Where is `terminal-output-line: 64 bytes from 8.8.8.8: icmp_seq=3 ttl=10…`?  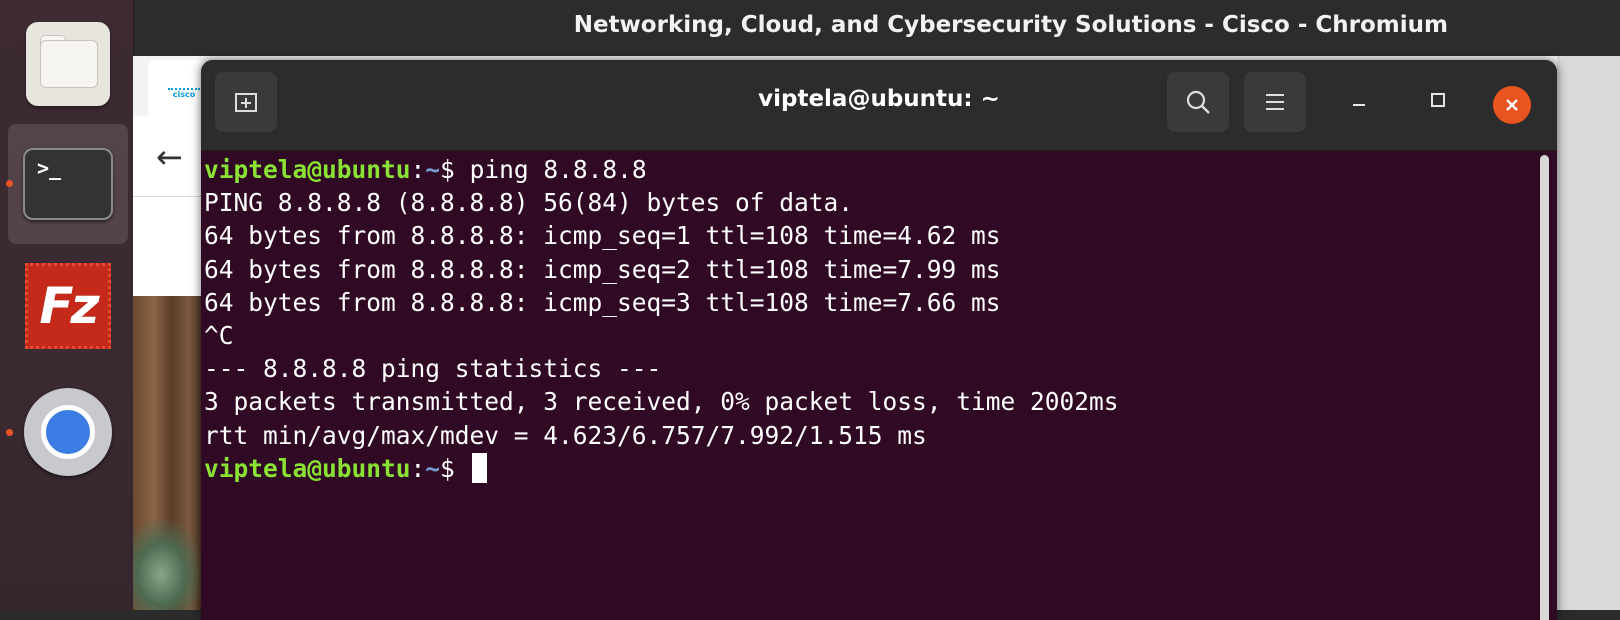
terminal-output-line: 64 bytes from 8.8.8.8: icmp_seq=3 ttl=10… is located at coordinates (602, 302).